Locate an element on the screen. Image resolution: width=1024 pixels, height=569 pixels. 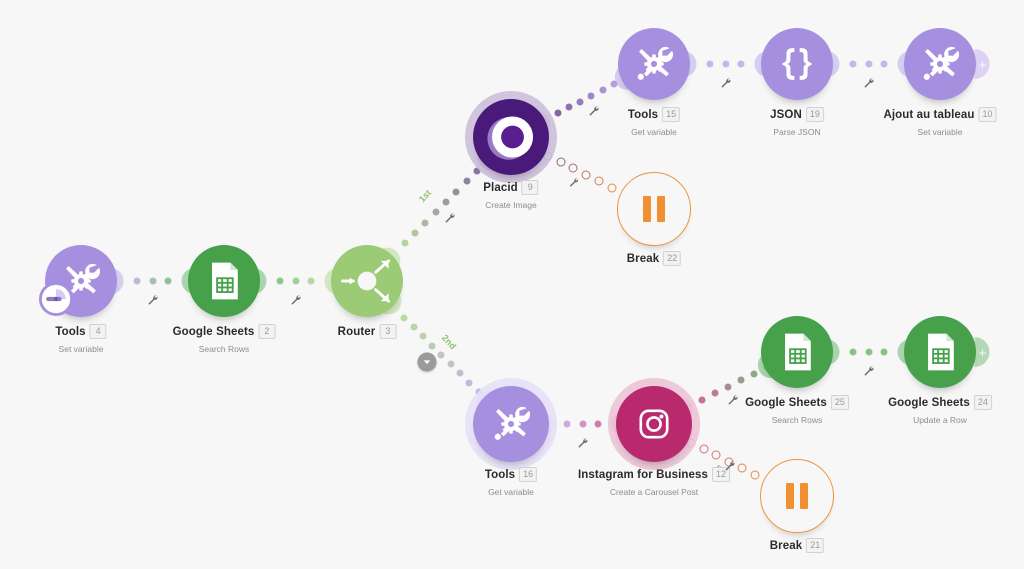
add-module-bottom: + is located at coordinates (982, 352).